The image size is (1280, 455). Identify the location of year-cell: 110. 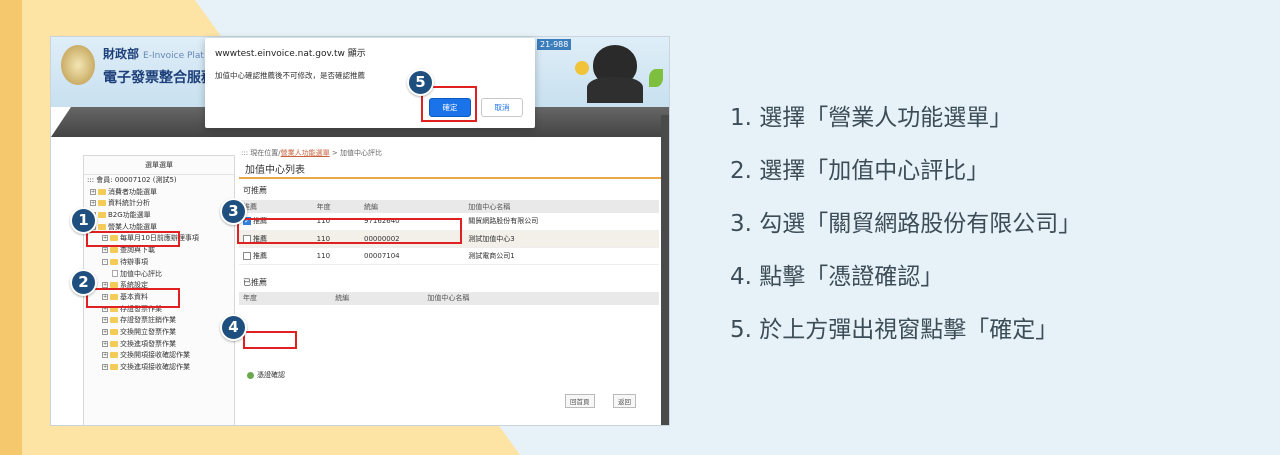
(336, 256).